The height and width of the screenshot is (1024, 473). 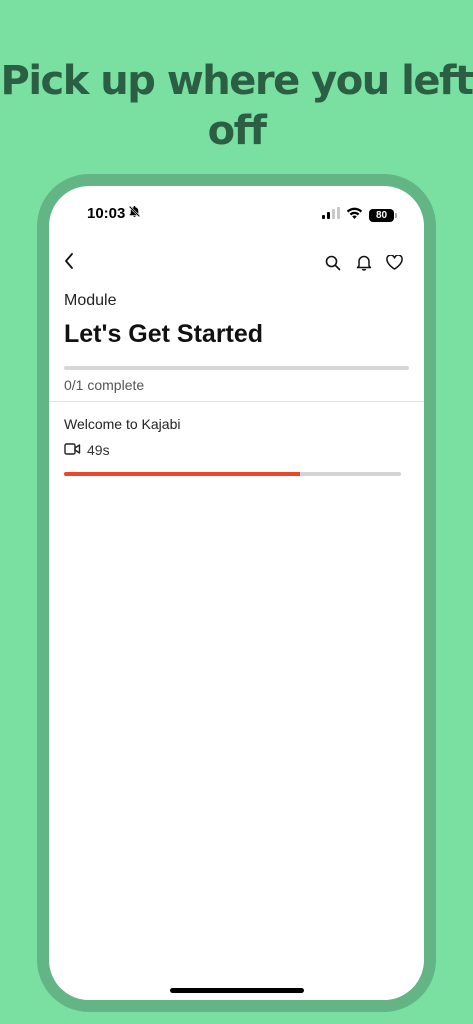 I want to click on module-title: Let's Get Started, so click(x=164, y=334).